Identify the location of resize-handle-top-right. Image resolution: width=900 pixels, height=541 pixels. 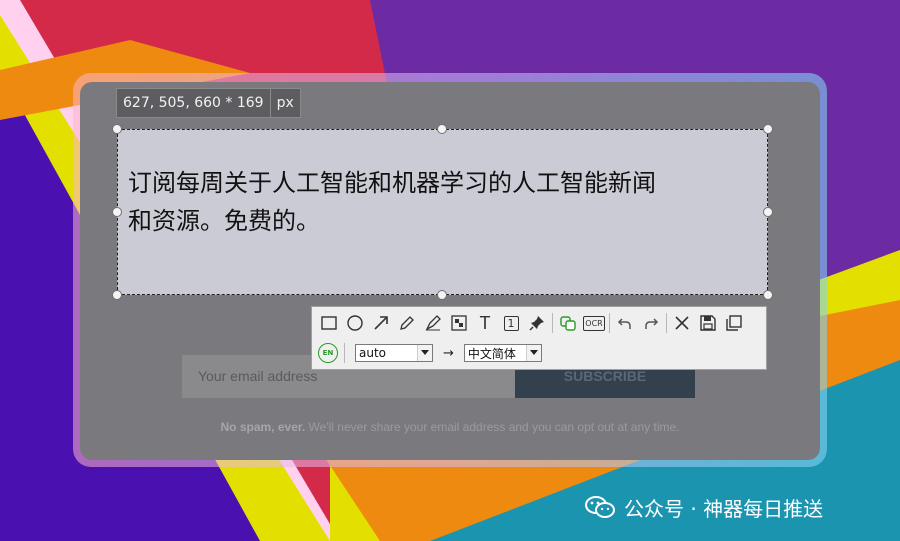
(768, 129).